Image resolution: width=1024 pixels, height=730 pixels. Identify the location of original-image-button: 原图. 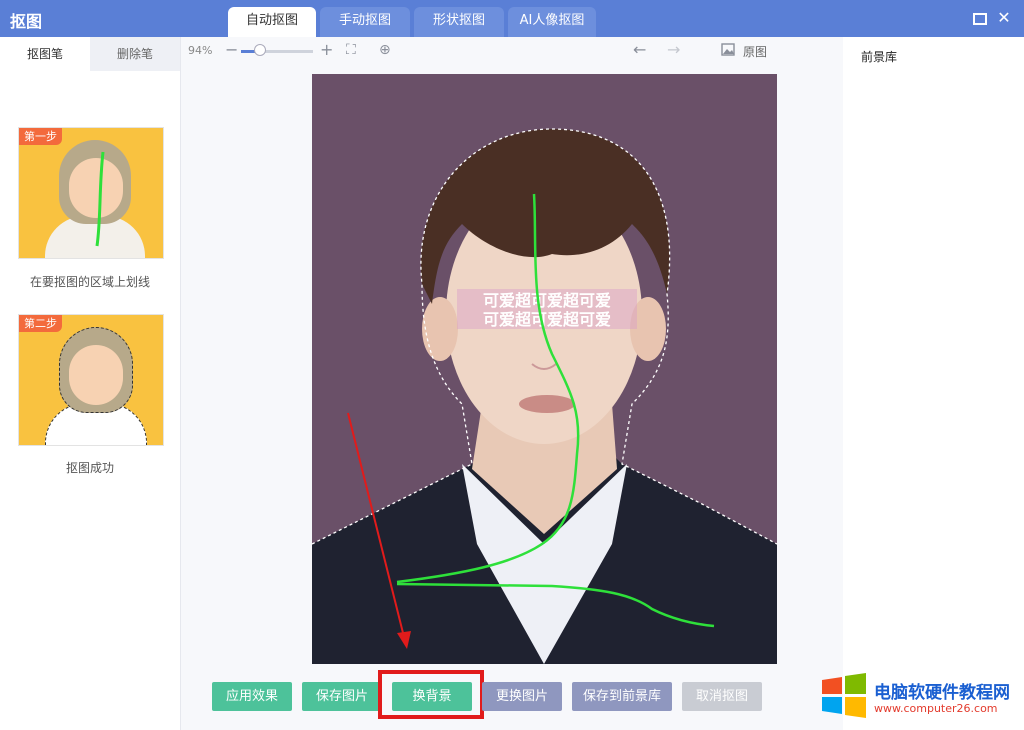
(755, 51).